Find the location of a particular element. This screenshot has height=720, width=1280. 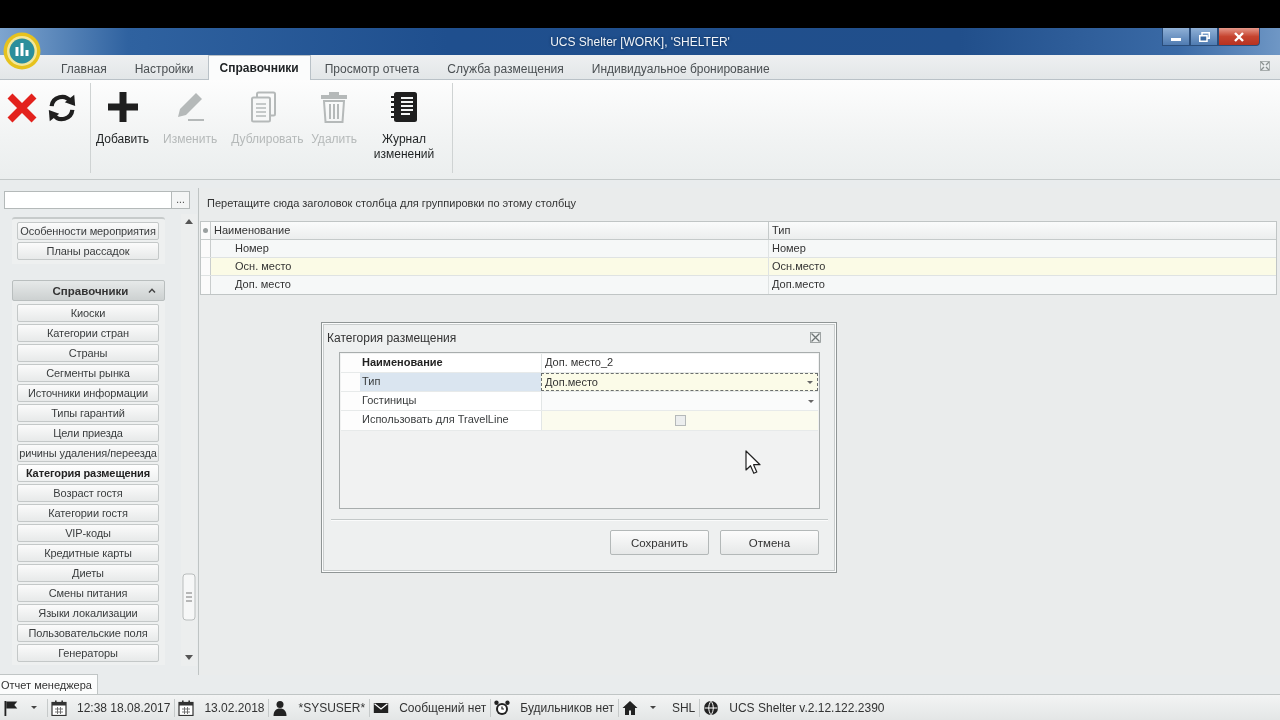

restore-icon is located at coordinates (1204, 36).